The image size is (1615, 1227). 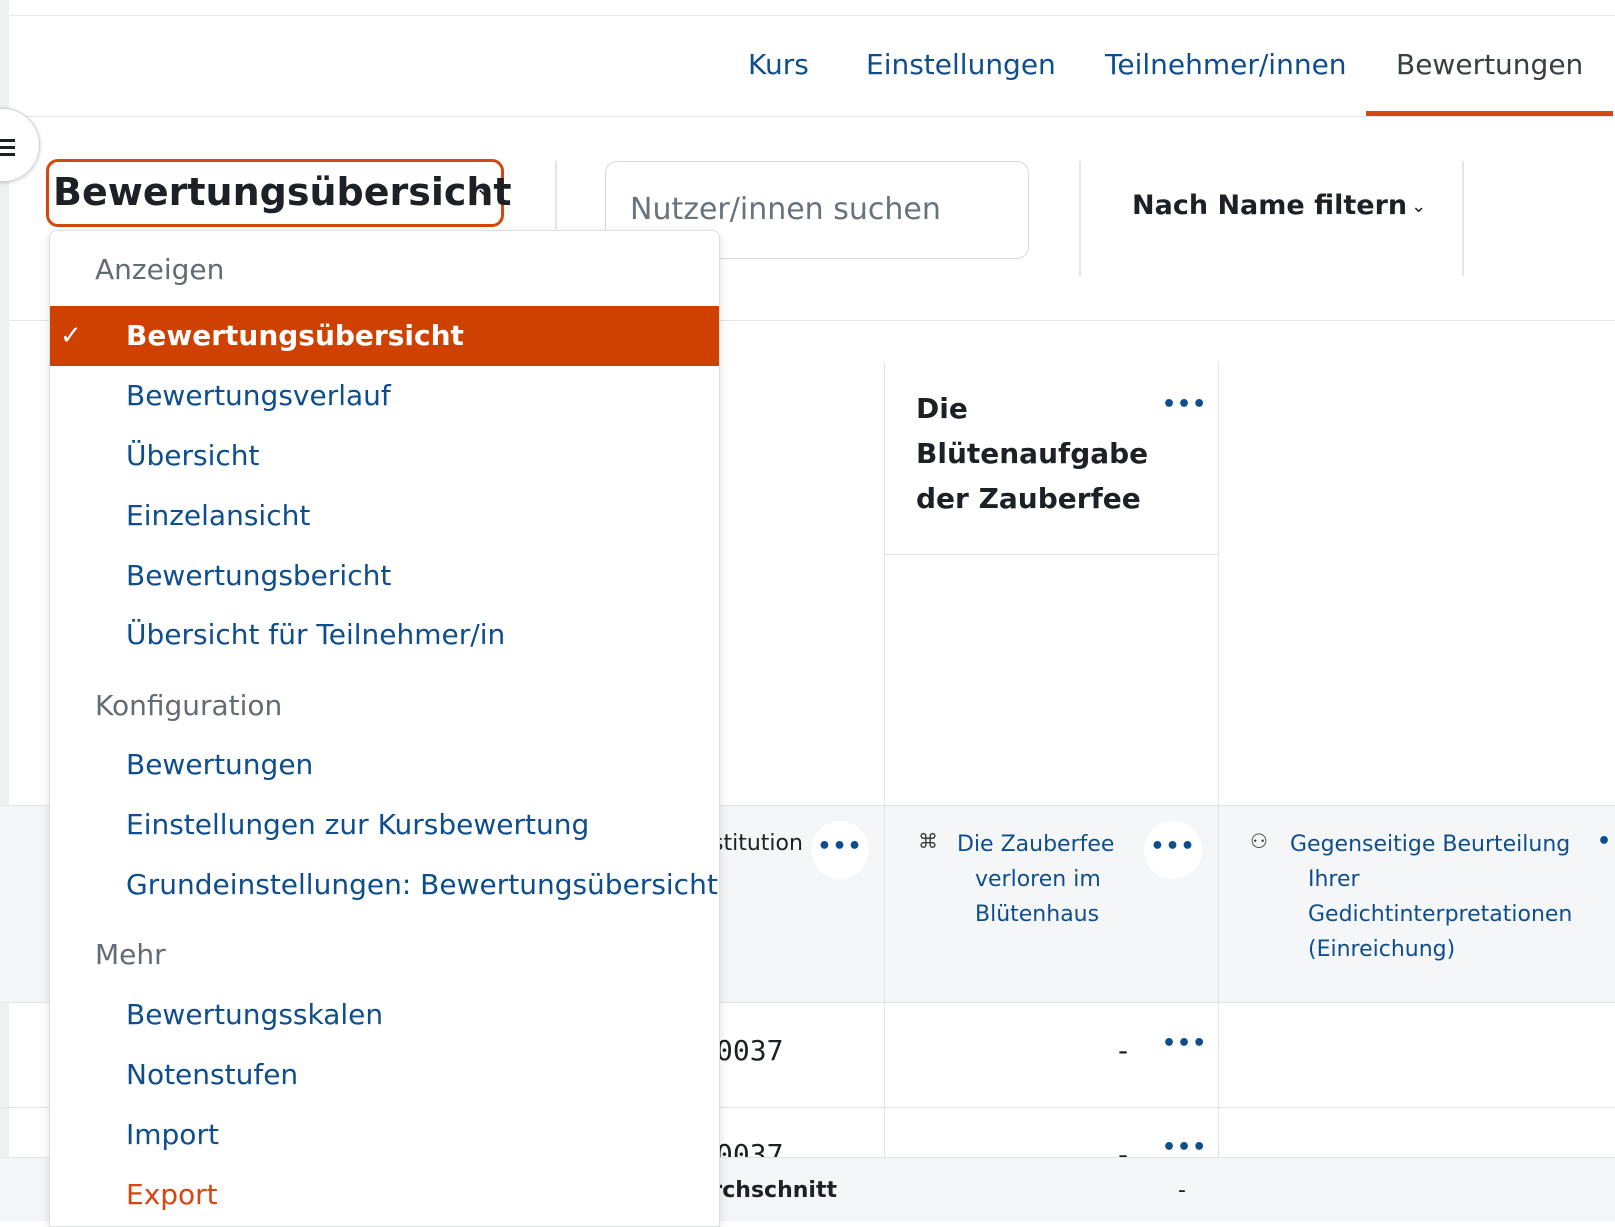 I want to click on menu-item-uebersicht: Übersicht, so click(x=384, y=456).